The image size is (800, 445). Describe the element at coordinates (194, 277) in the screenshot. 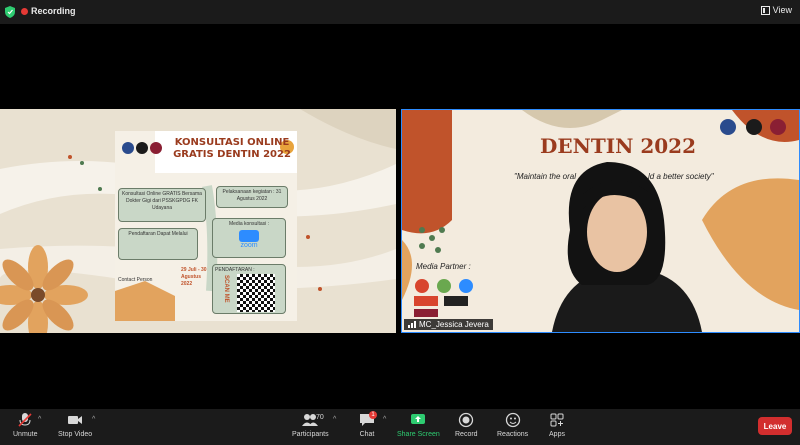

I see `poster-dates: 29 Juli - 30 Agustus 2022` at that location.